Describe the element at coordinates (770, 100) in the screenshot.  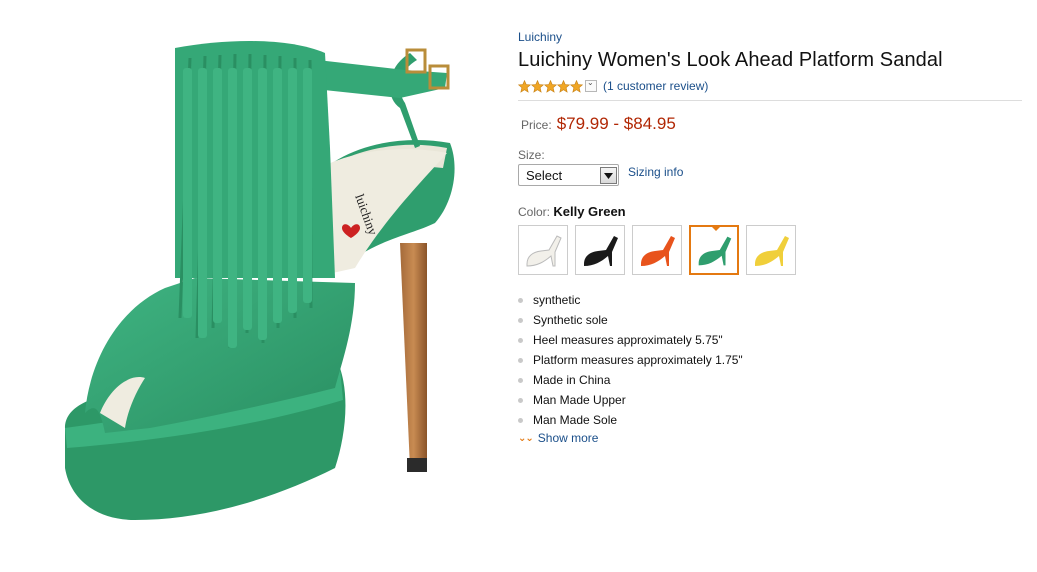
I see `divider` at that location.